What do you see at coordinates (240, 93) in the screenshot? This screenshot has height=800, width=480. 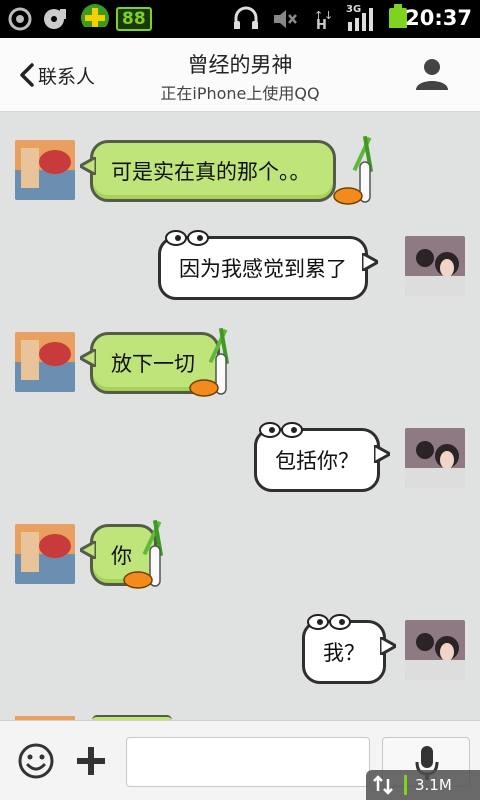 I see `contact-status: 正在iPhone上使用QQ` at bounding box center [240, 93].